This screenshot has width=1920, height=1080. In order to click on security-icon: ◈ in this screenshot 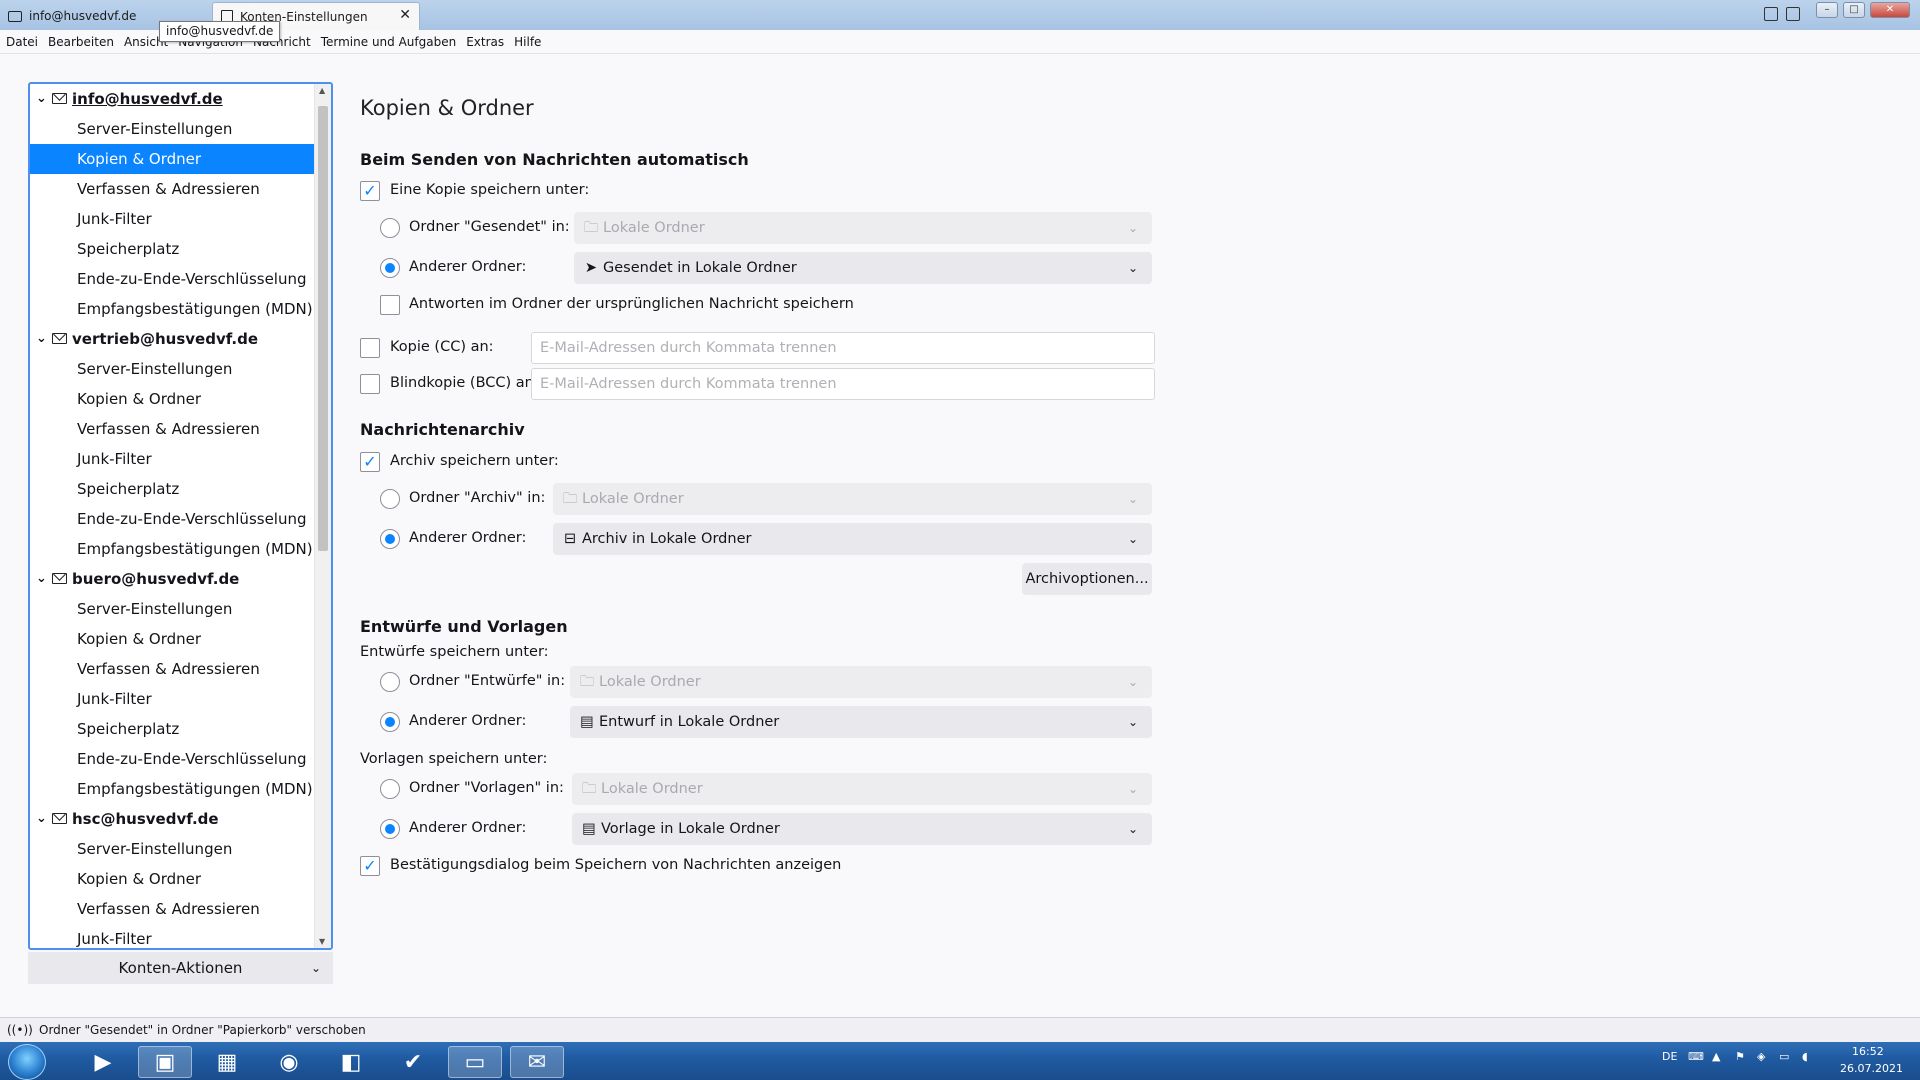, I will do `click(1761, 1056)`.